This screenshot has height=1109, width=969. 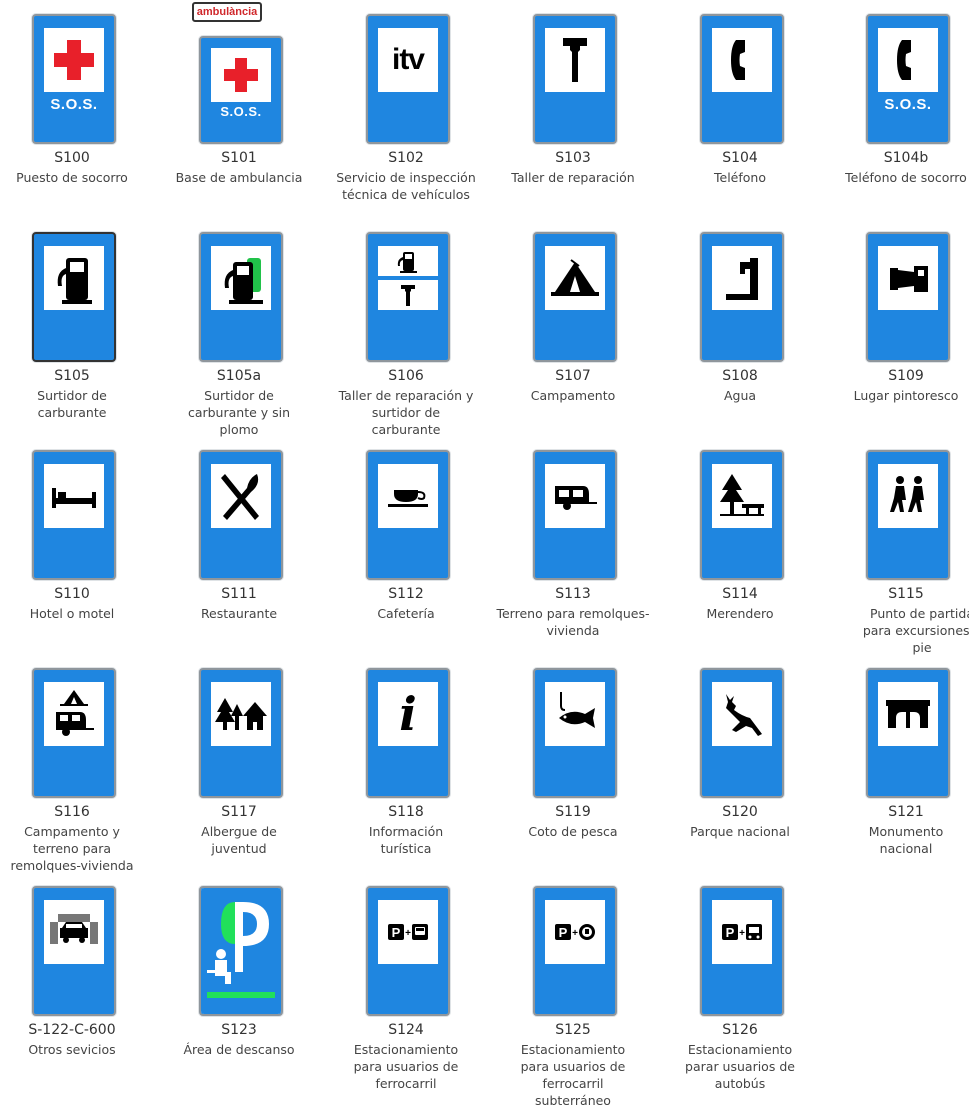 I want to click on fuel-pump-icon, so click(x=74, y=278).